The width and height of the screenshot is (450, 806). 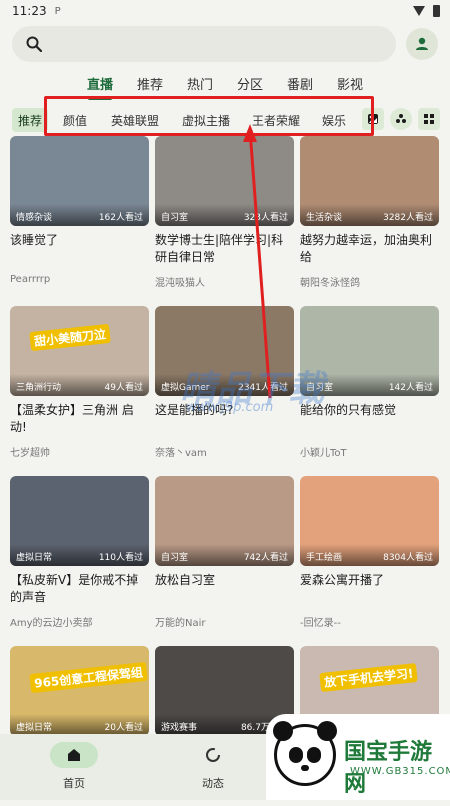 I want to click on status-time: 11:23, so click(x=29, y=11).